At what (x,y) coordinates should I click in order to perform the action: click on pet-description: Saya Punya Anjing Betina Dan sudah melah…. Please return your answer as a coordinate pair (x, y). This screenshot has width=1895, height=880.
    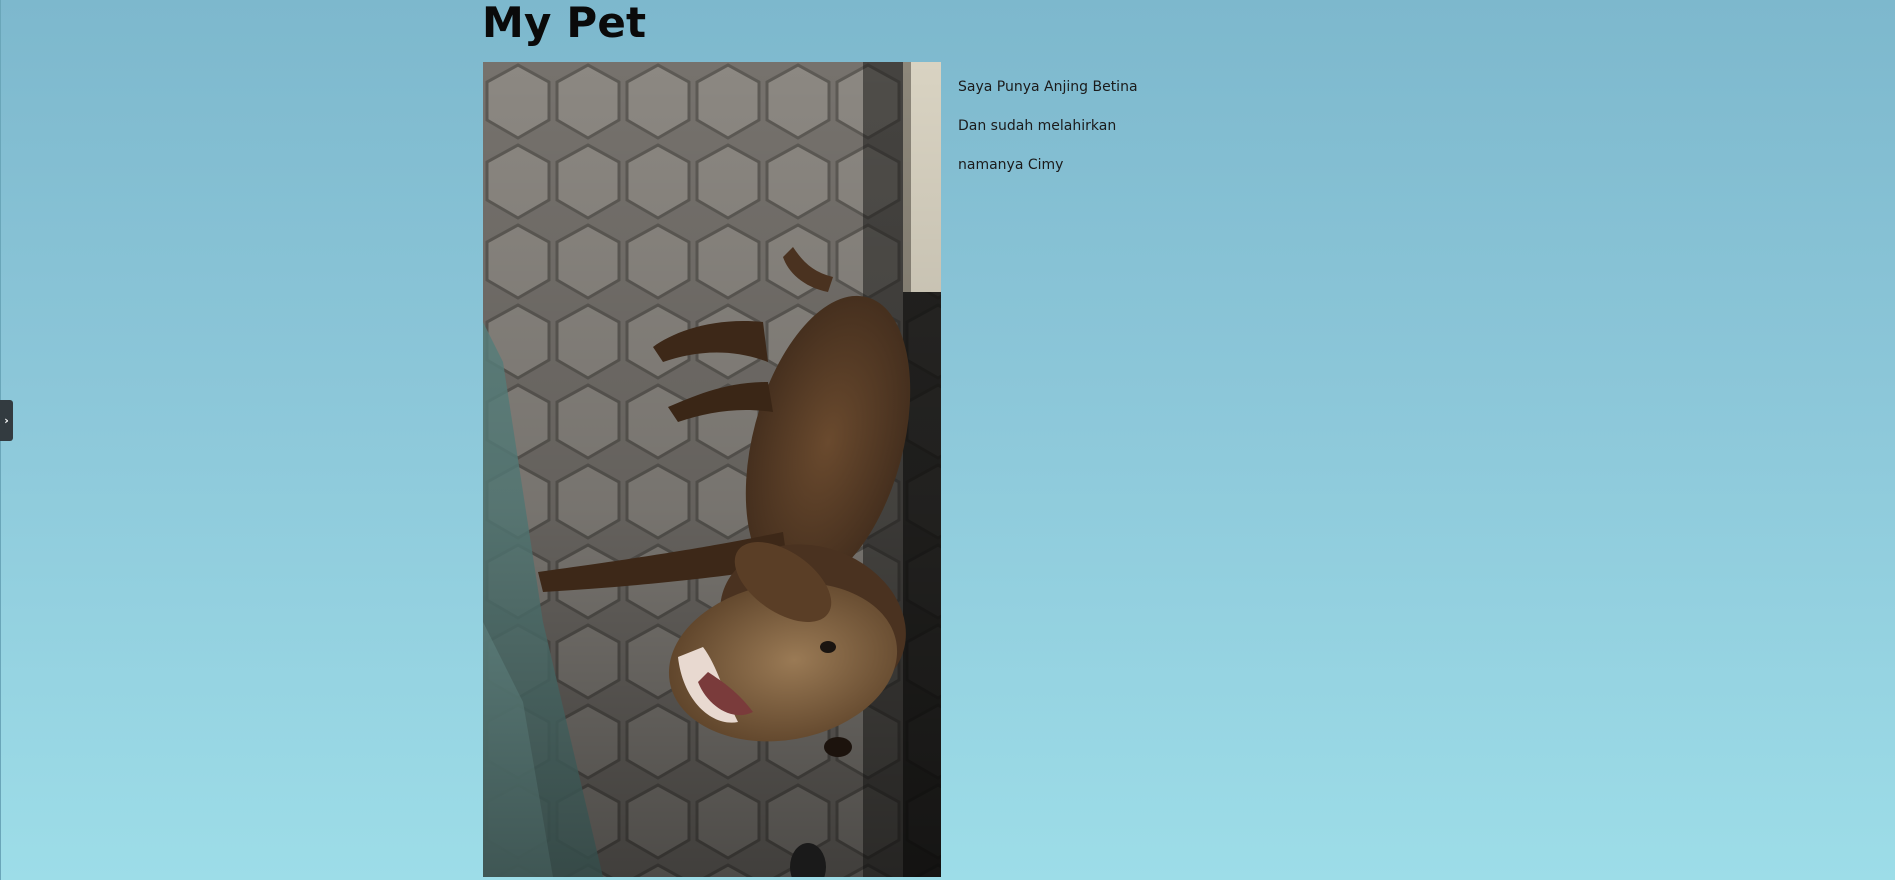
    Looking at the image, I should click on (1048, 137).